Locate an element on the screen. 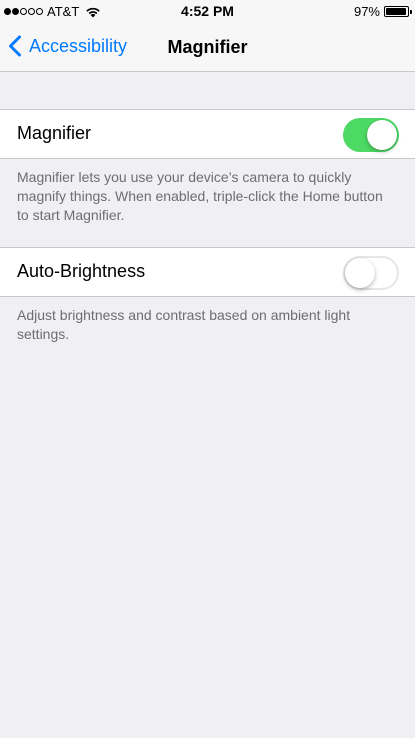 The image size is (415, 738). battery-fill is located at coordinates (396, 11).